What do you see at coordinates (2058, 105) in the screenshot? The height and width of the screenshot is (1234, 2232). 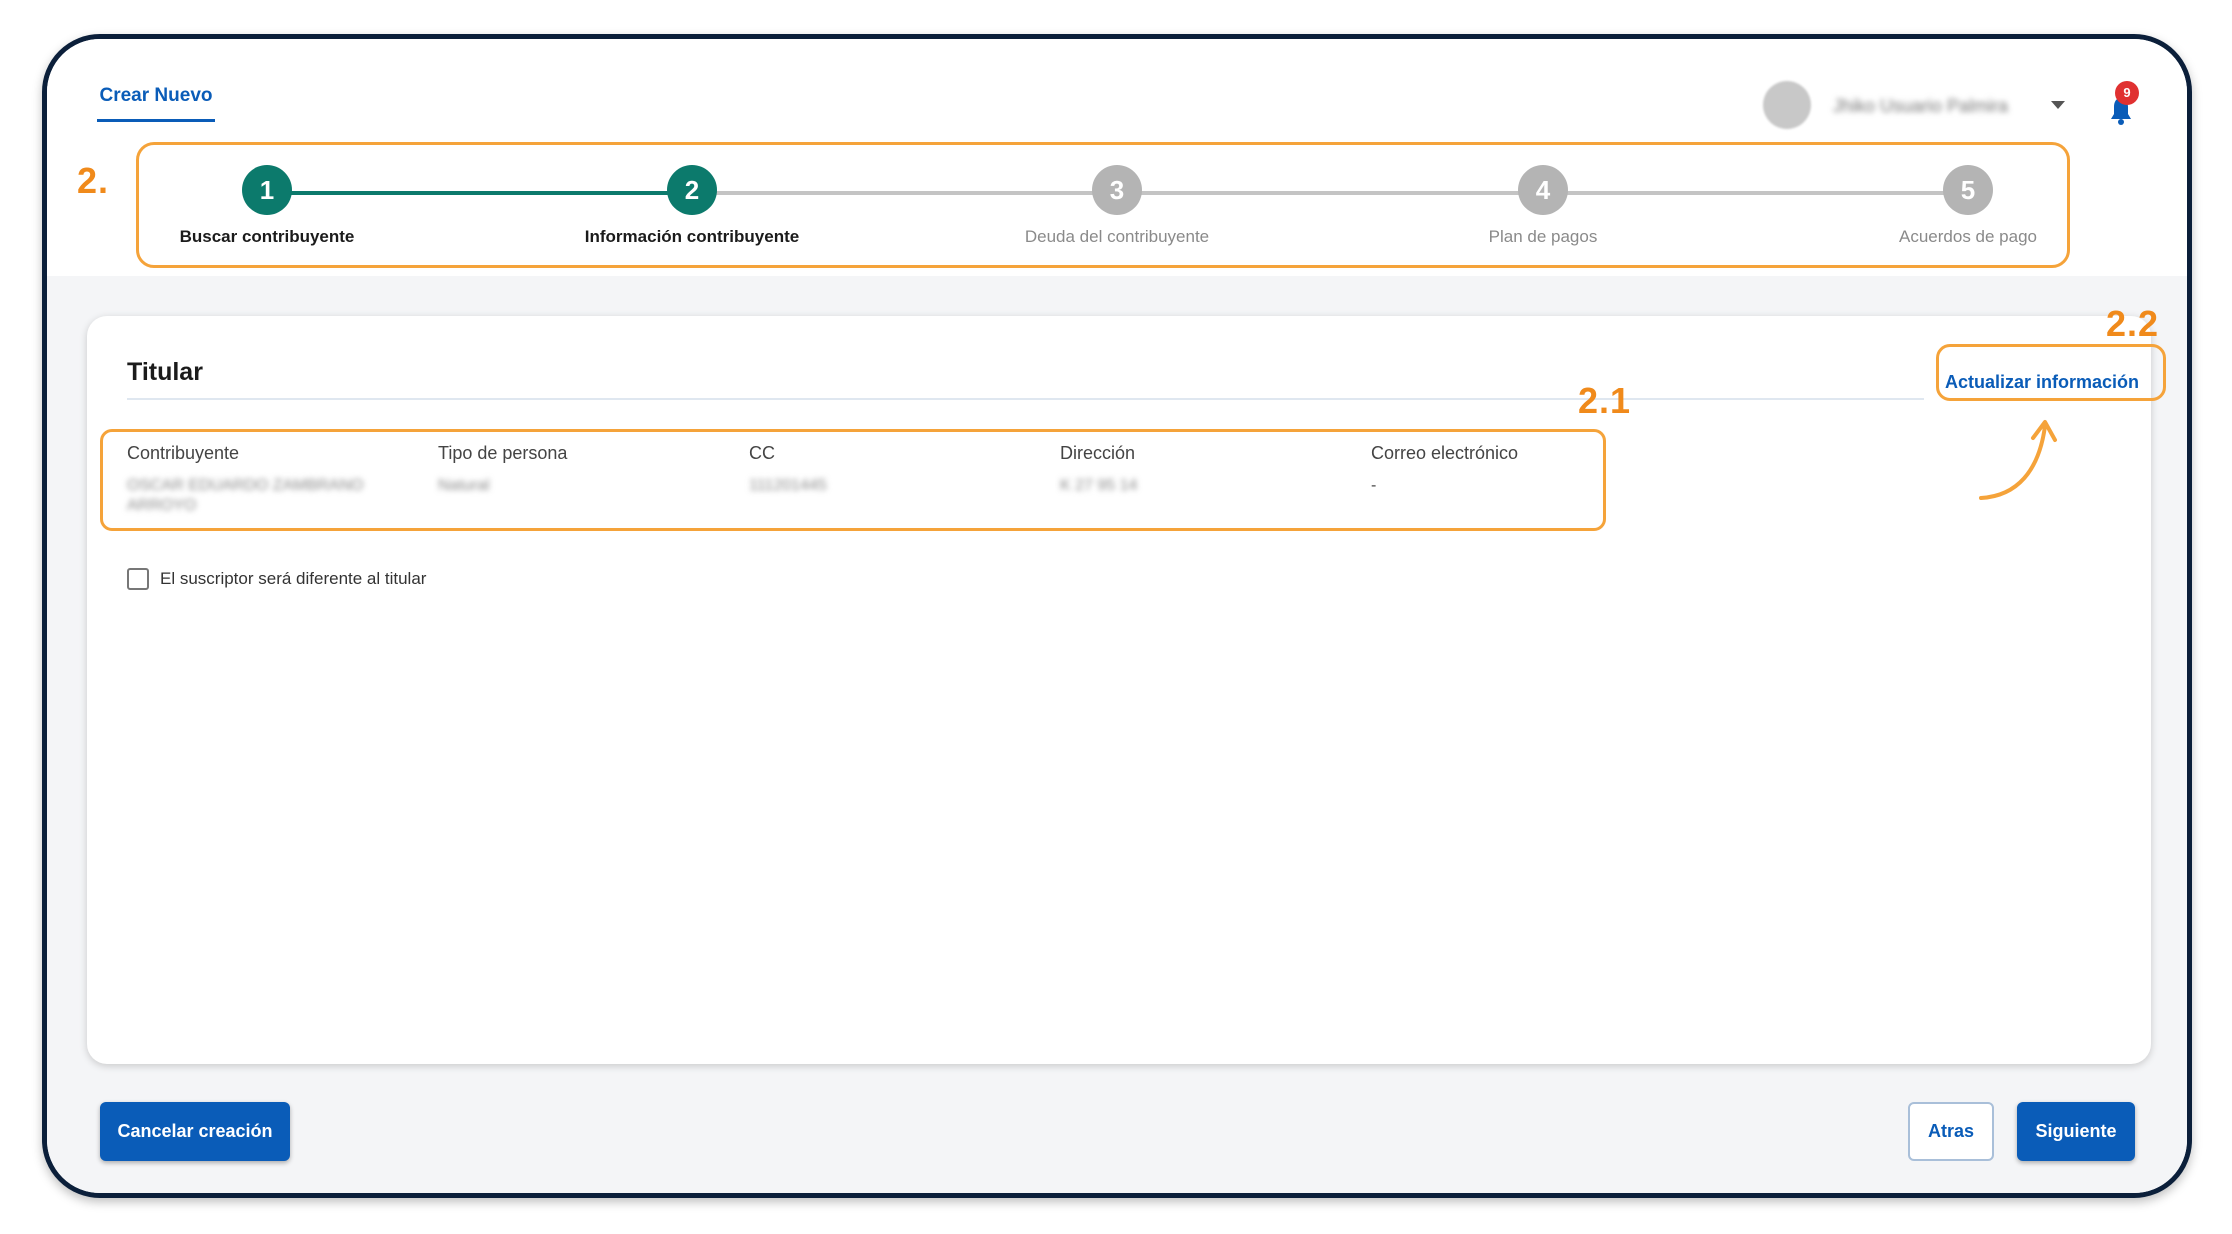 I see `chevron-down-icon` at bounding box center [2058, 105].